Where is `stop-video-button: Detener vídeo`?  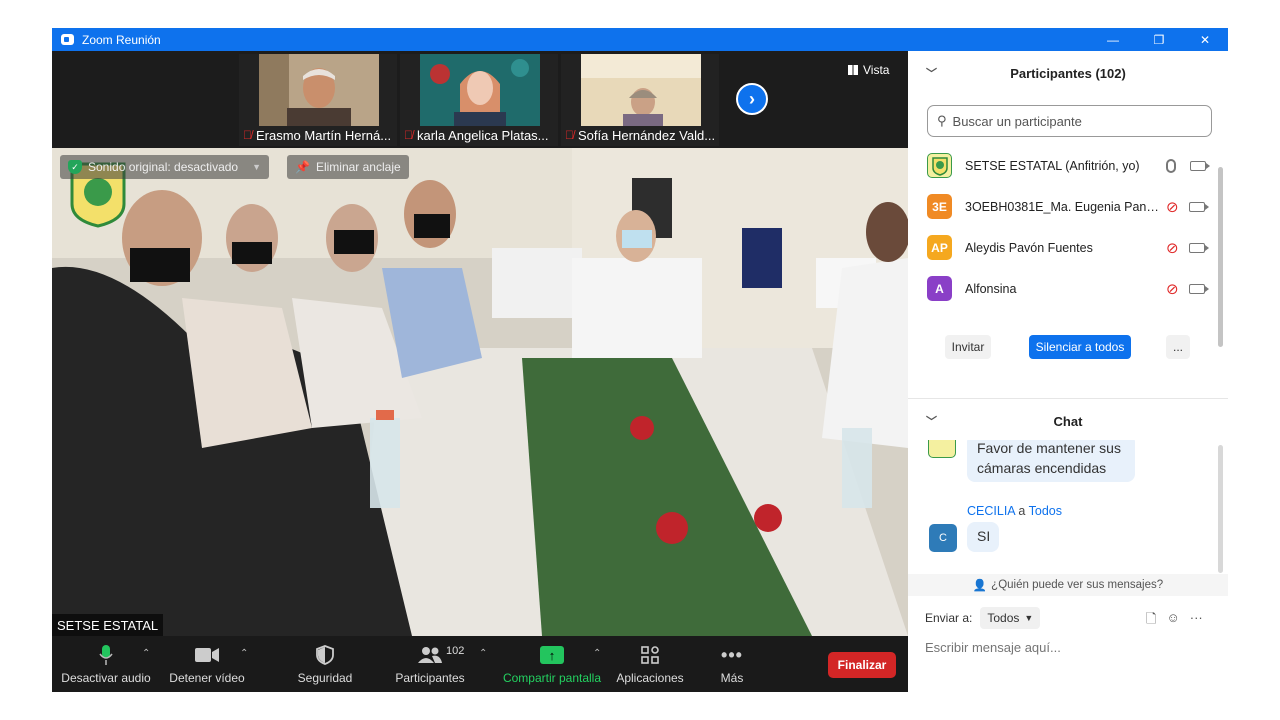
stop-video-button: Detener vídeo is located at coordinates (207, 664).